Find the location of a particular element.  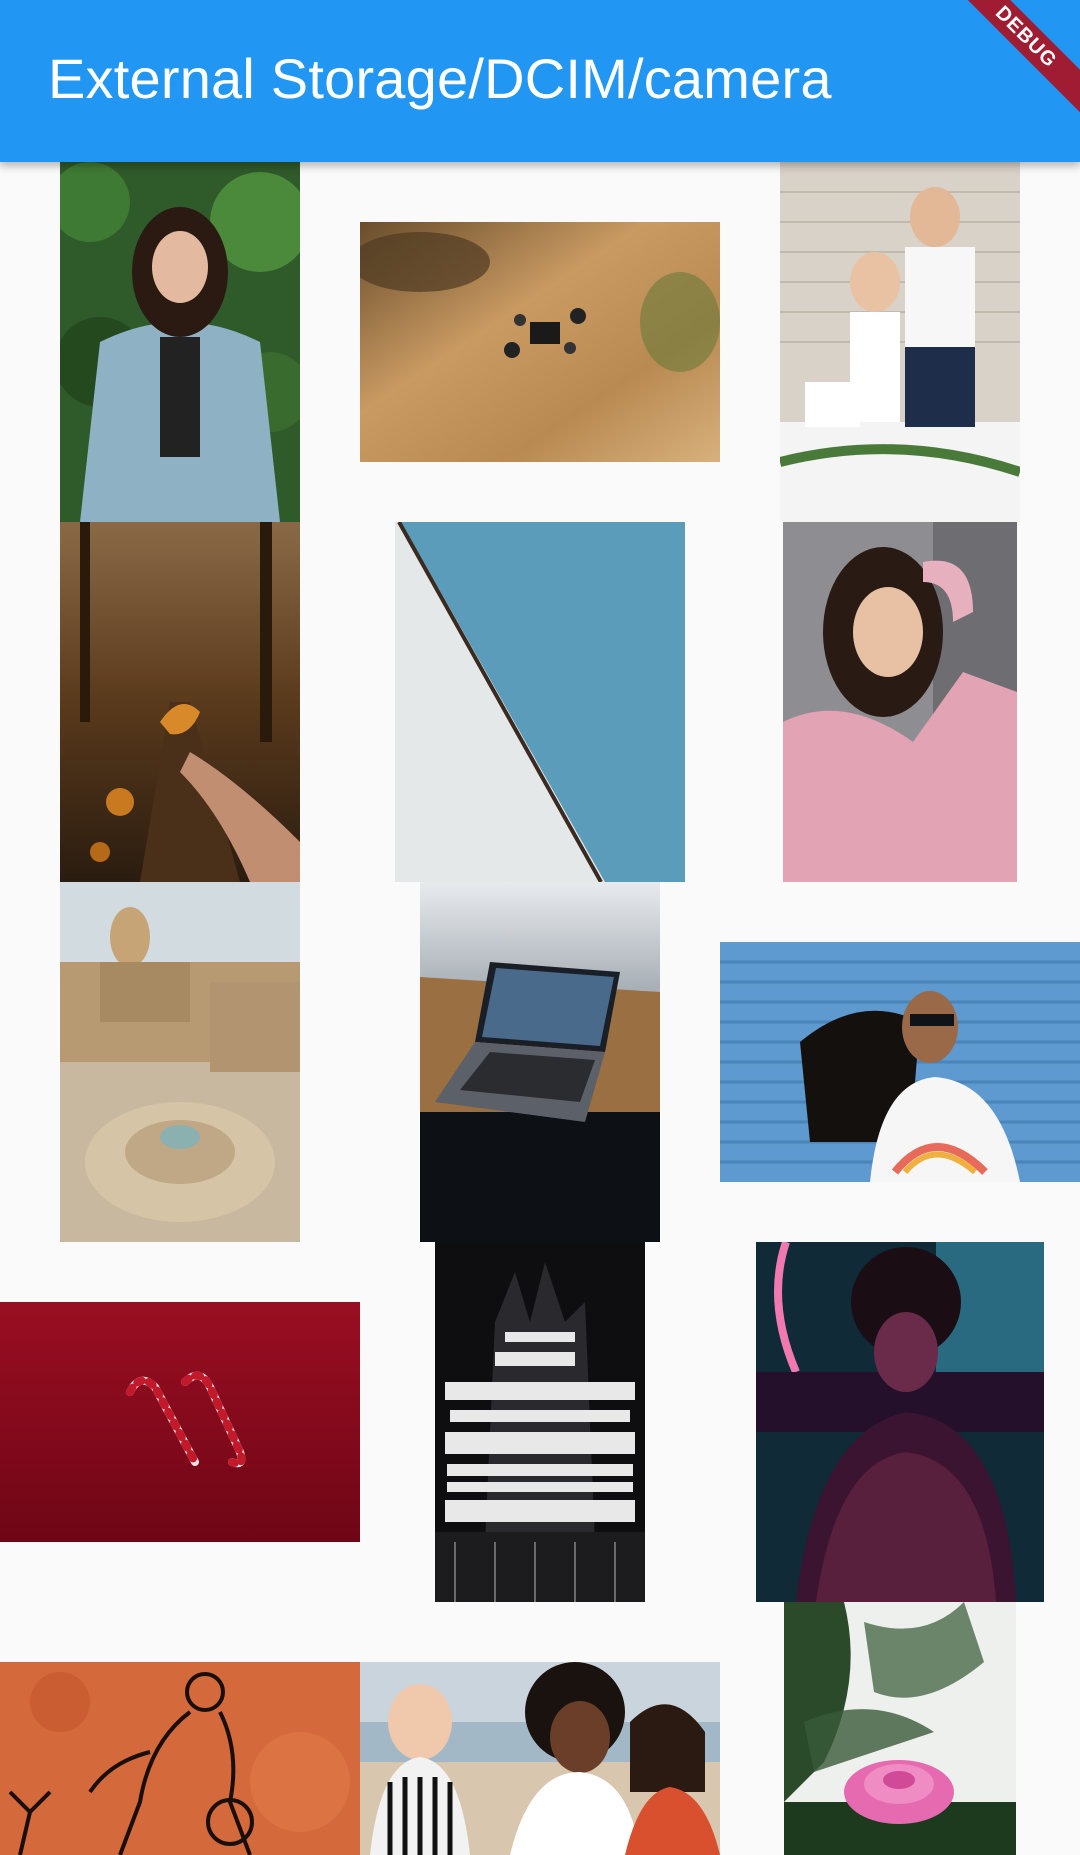

photo-city-fountain is located at coordinates (180, 1062).